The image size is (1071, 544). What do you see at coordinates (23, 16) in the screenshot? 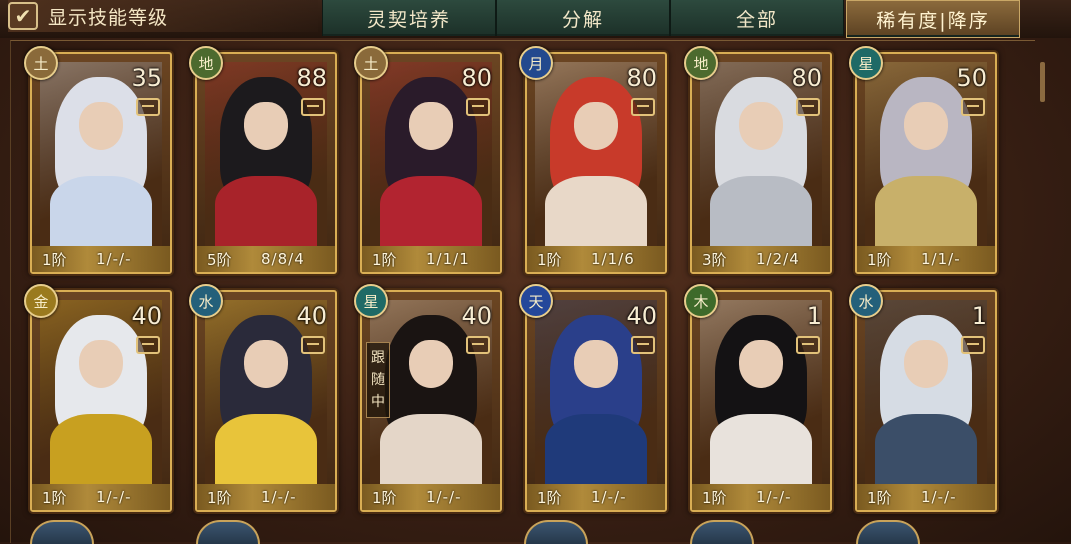
I see `checkmark-icon: ✔` at bounding box center [23, 16].